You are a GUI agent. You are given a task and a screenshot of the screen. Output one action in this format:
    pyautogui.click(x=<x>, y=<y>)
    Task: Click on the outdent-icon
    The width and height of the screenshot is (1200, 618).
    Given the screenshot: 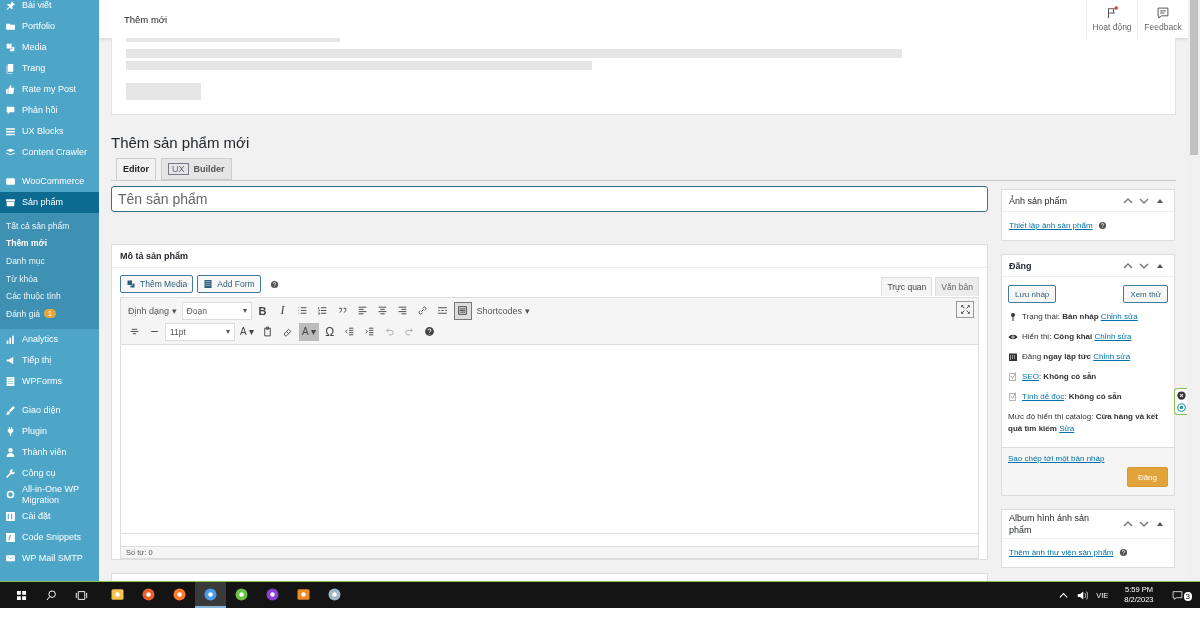 What is the action you would take?
    pyautogui.click(x=350, y=331)
    